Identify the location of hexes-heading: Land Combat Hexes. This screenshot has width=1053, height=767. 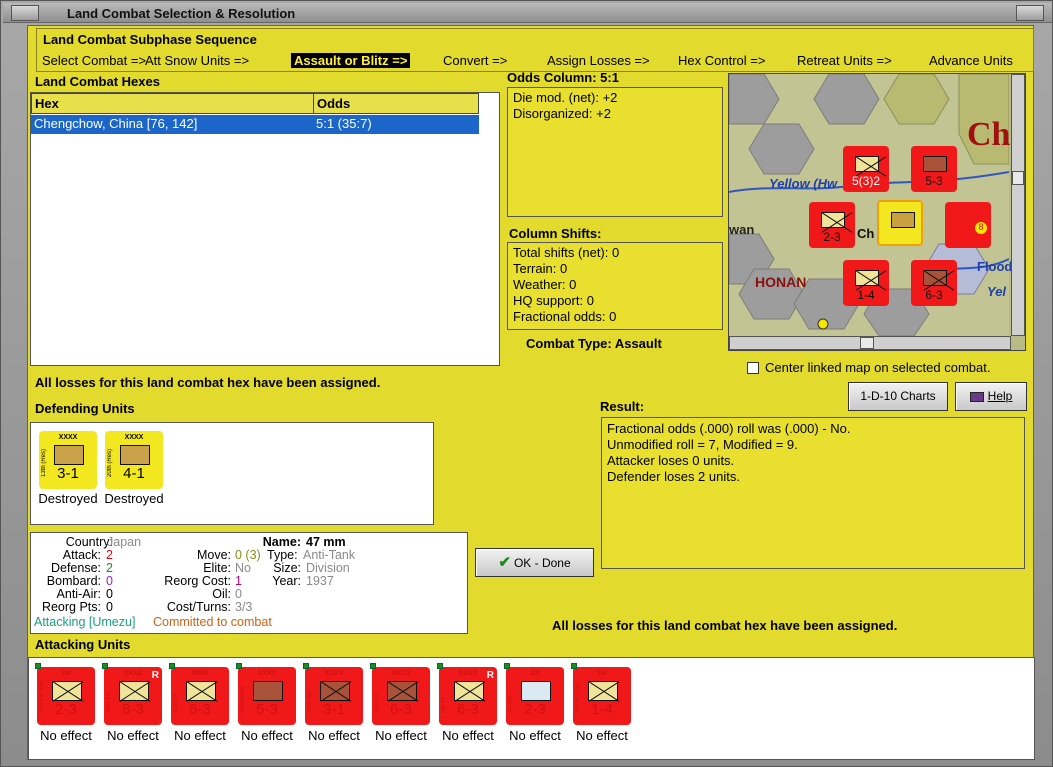
(97, 81).